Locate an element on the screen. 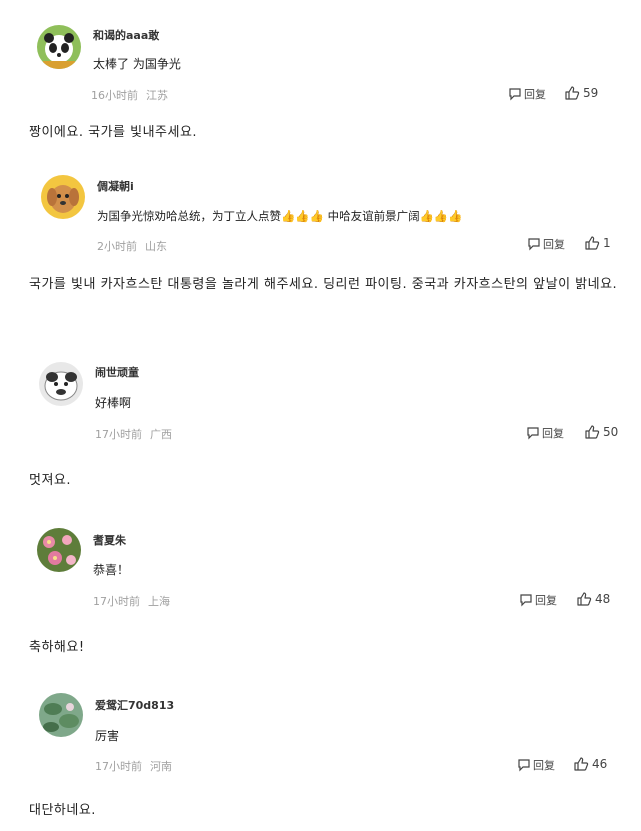 The height and width of the screenshot is (831, 641). flower-avatar-icon is located at coordinates (59, 550).